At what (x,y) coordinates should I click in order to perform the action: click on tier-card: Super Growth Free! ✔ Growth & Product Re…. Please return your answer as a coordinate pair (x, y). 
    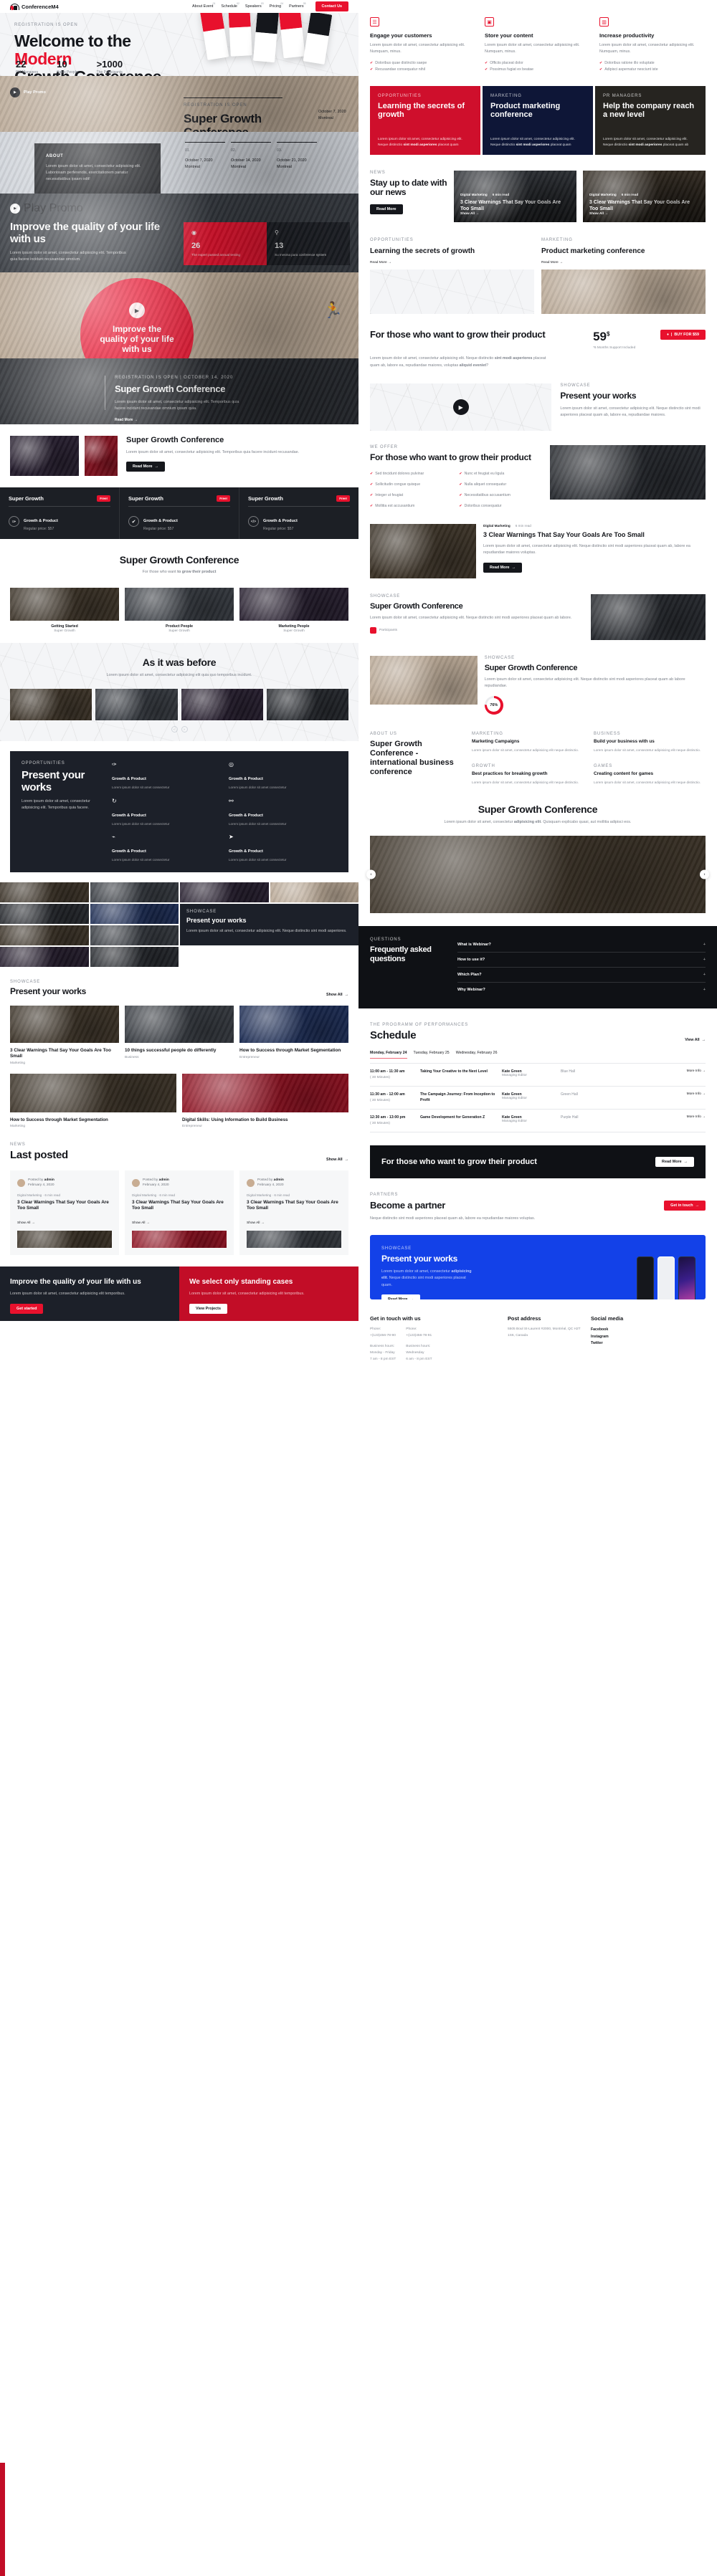
    Looking at the image, I should click on (179, 513).